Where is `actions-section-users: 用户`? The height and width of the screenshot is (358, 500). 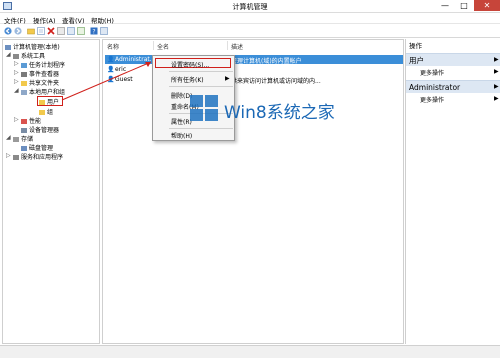 actions-section-users: 用户 is located at coordinates (453, 59).